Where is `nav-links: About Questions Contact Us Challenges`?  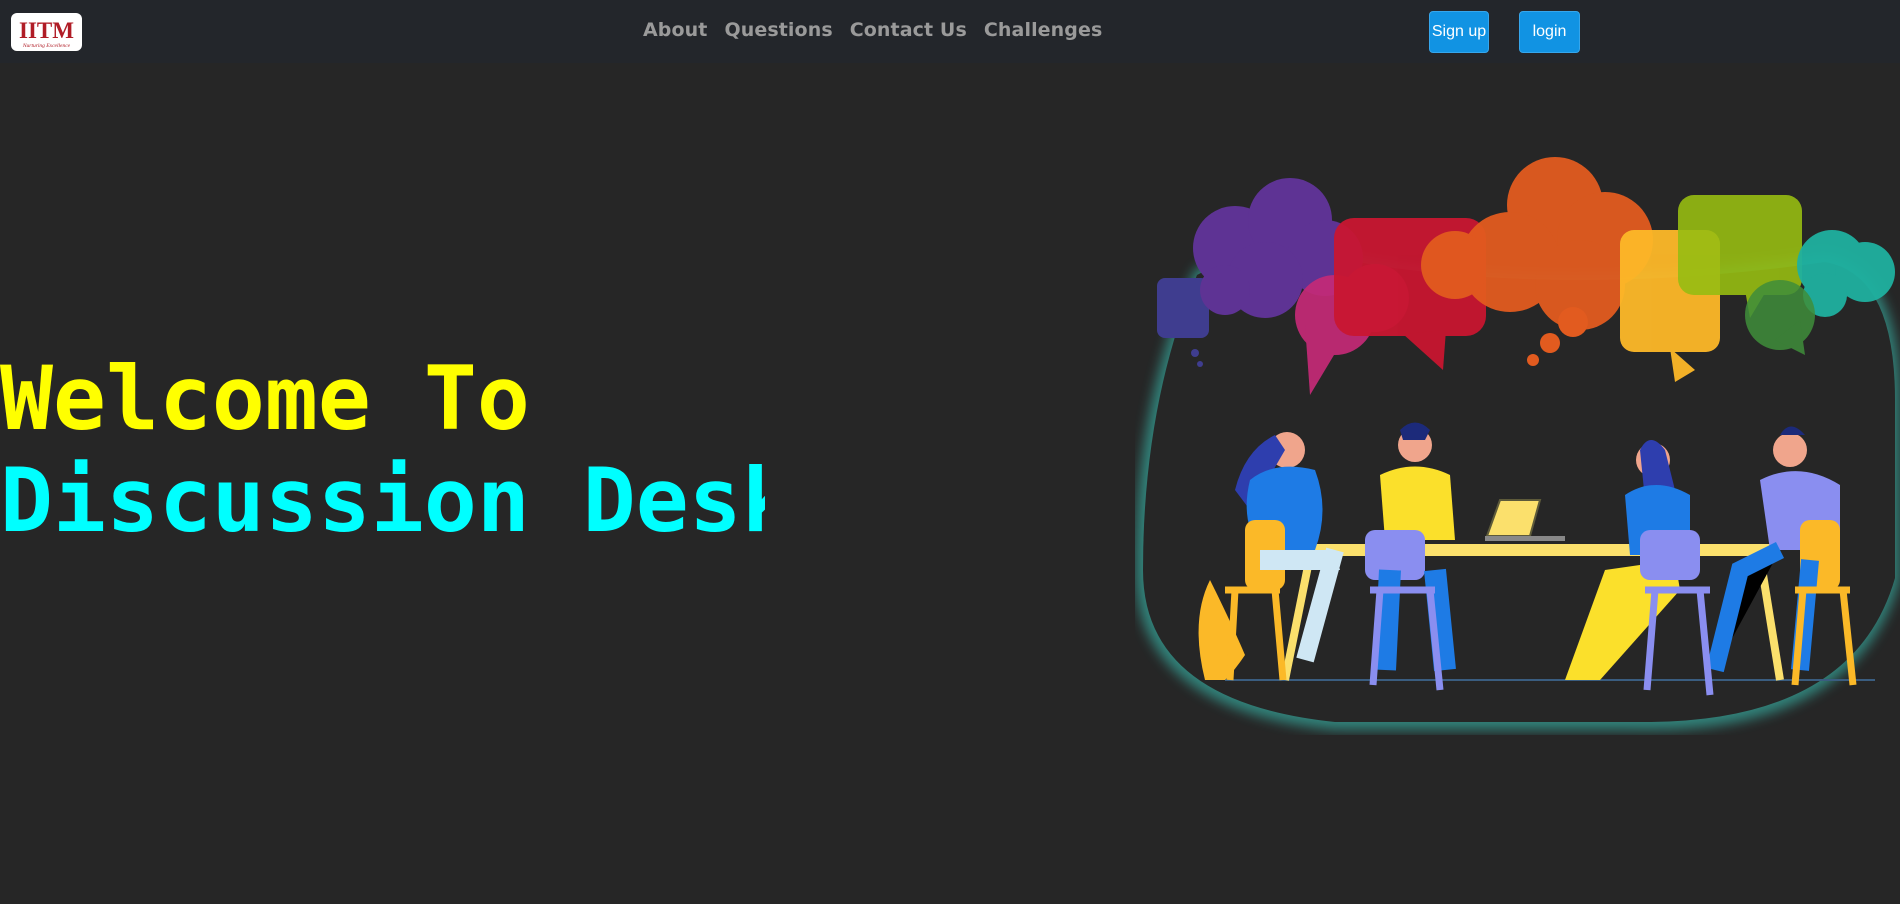
nav-links: About Questions Contact Us Challenges is located at coordinates (881, 30).